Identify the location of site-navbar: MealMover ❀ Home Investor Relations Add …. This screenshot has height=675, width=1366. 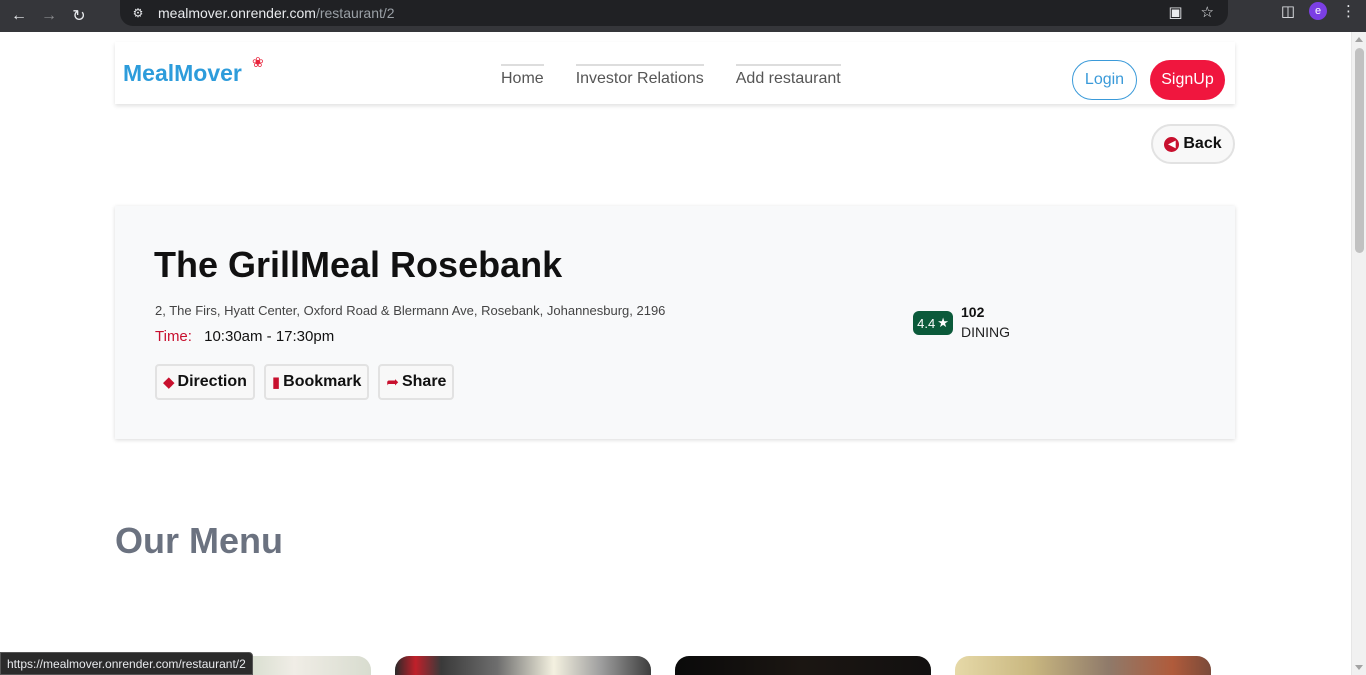
(675, 73).